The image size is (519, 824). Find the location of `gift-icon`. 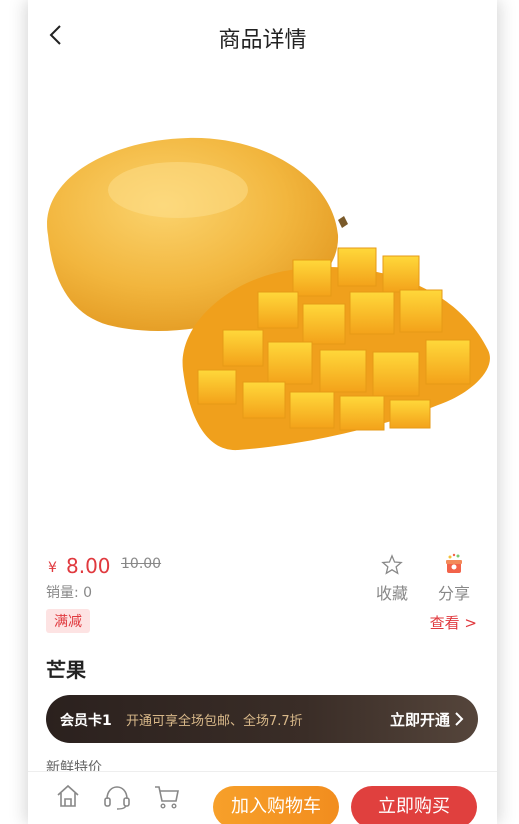

gift-icon is located at coordinates (454, 563).